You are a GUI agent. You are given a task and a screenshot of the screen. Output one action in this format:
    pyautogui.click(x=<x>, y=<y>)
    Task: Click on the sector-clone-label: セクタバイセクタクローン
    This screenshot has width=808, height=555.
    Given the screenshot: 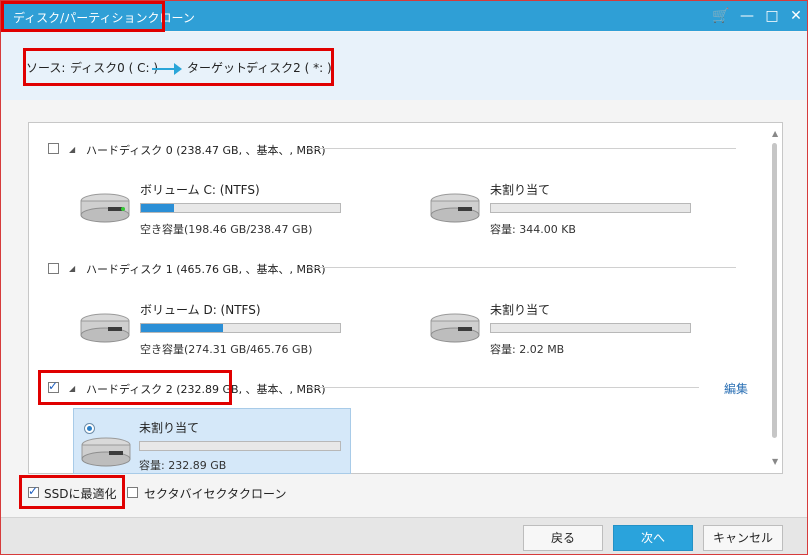 What is the action you would take?
    pyautogui.click(x=215, y=493)
    